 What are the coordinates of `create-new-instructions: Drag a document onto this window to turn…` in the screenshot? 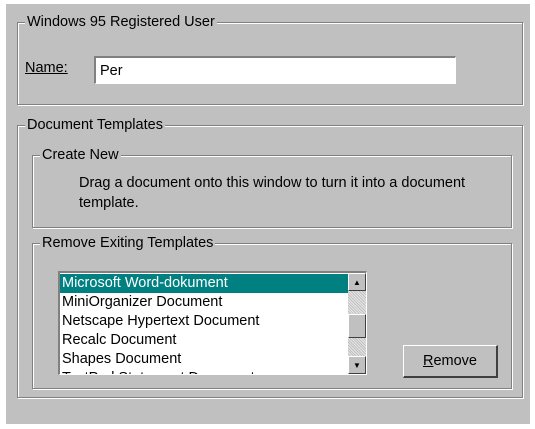 It's located at (272, 193).